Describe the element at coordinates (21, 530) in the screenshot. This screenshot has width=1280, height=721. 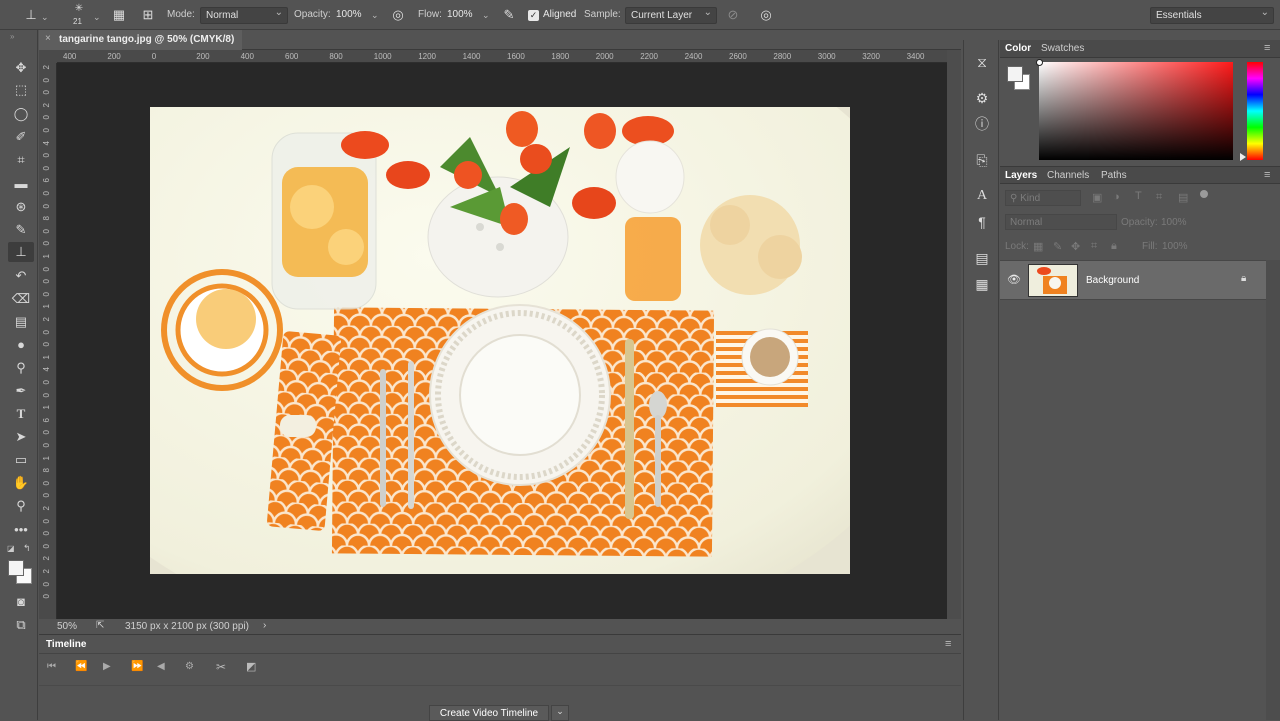
I see `more-tools-icon: •••` at that location.